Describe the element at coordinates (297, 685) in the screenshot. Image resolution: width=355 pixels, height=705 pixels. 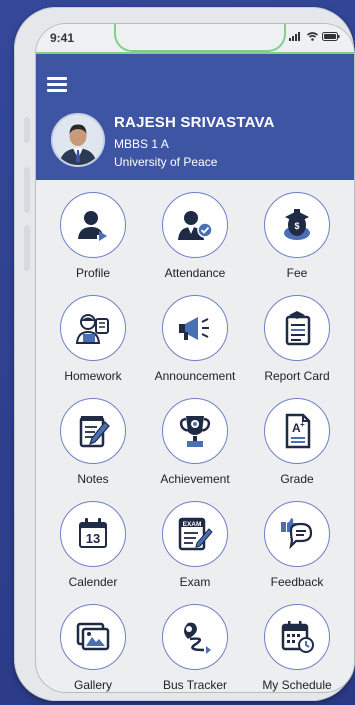
I see `menu-label: My Schedule` at that location.